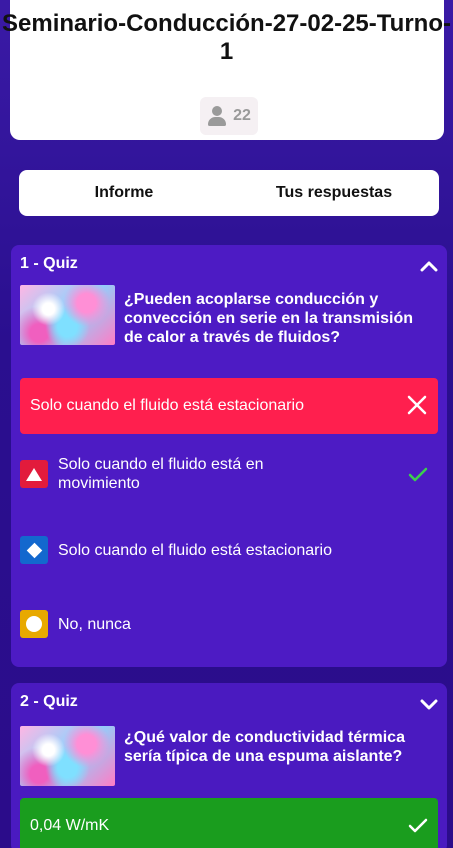 This screenshot has height=848, width=453. What do you see at coordinates (242, 115) in the screenshot?
I see `players-count: 22` at bounding box center [242, 115].